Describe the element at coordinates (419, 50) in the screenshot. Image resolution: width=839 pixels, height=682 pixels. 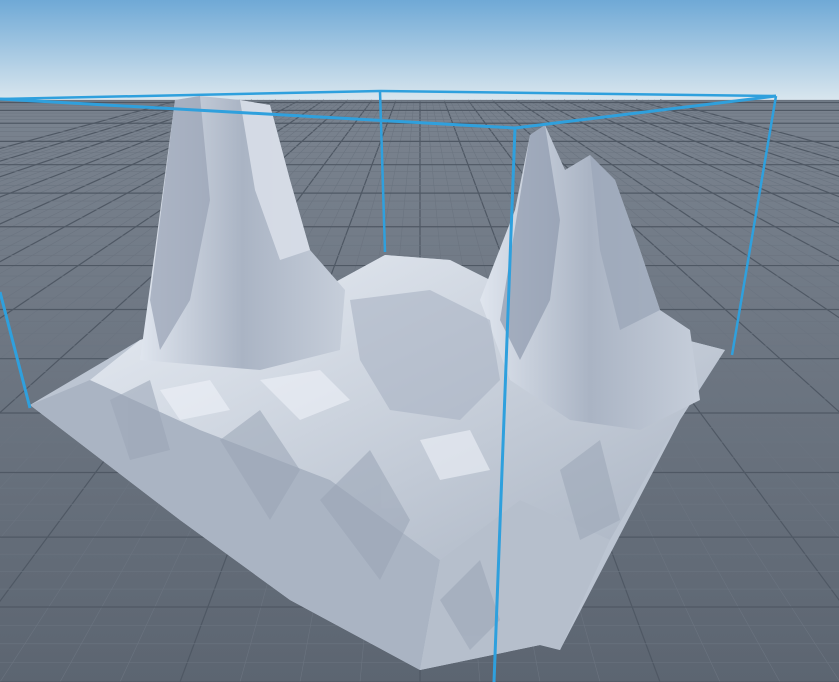
I see `sky` at that location.